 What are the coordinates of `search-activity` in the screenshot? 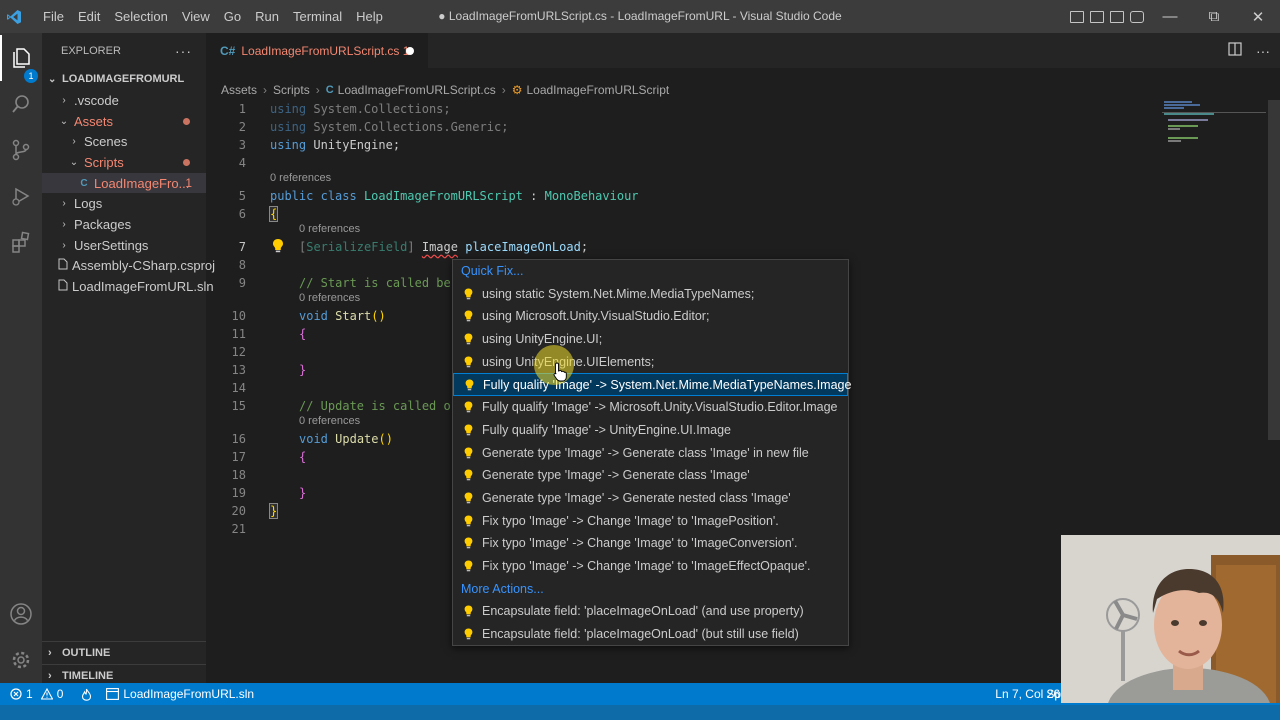 It's located at (21, 104).